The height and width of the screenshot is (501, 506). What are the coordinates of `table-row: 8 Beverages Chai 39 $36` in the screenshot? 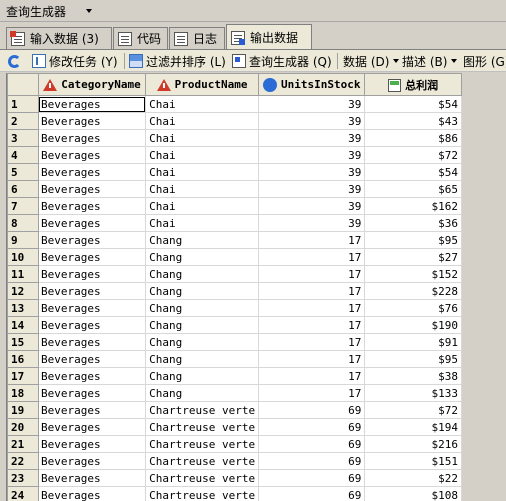 It's located at (234, 223).